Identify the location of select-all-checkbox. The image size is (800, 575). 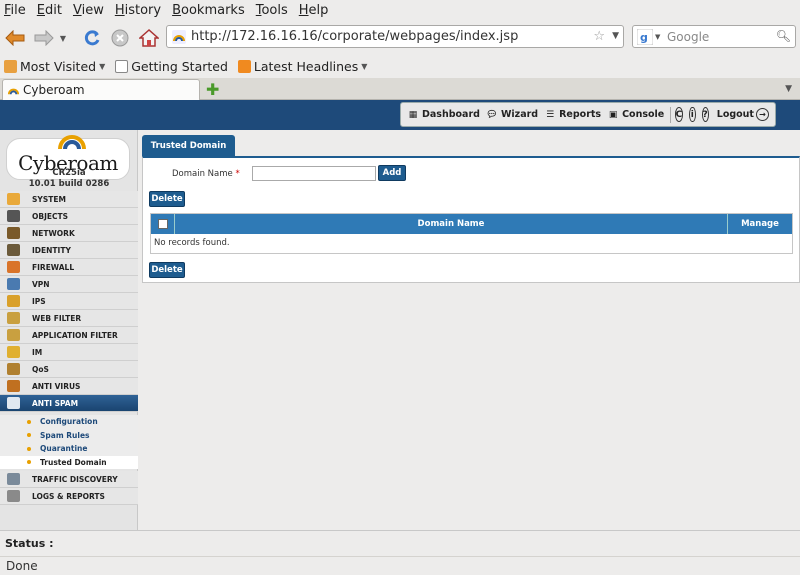
(163, 224).